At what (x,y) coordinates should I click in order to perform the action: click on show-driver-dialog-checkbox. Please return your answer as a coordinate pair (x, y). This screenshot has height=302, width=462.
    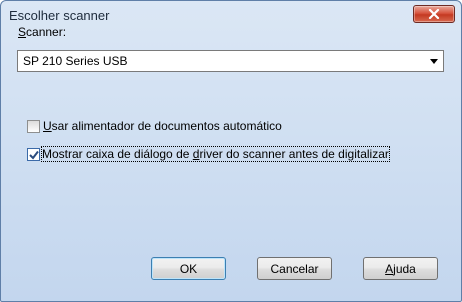
    Looking at the image, I should click on (33, 154).